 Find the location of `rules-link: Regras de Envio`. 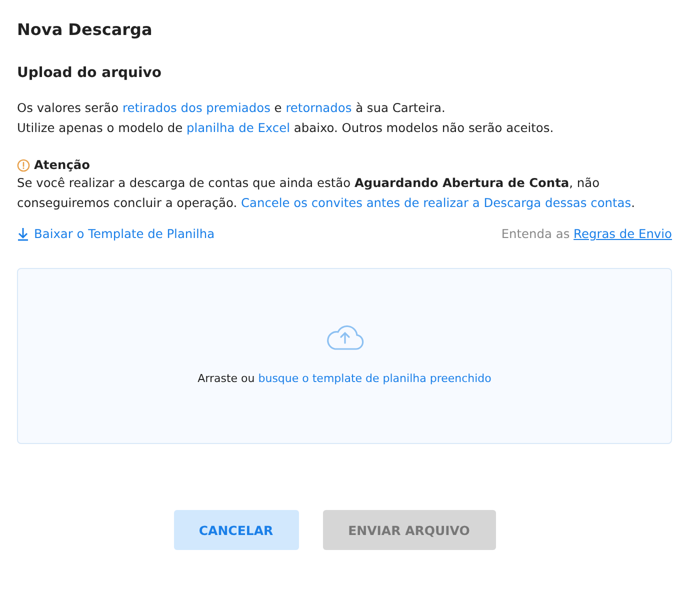

rules-link: Regras de Envio is located at coordinates (623, 234).